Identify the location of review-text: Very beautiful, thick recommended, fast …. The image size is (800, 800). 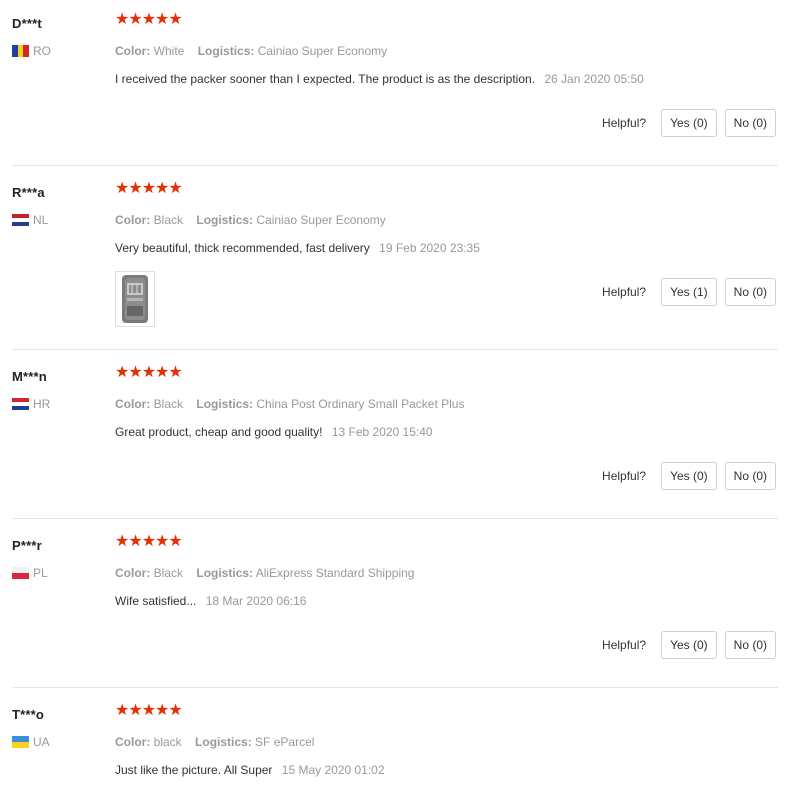
(242, 248).